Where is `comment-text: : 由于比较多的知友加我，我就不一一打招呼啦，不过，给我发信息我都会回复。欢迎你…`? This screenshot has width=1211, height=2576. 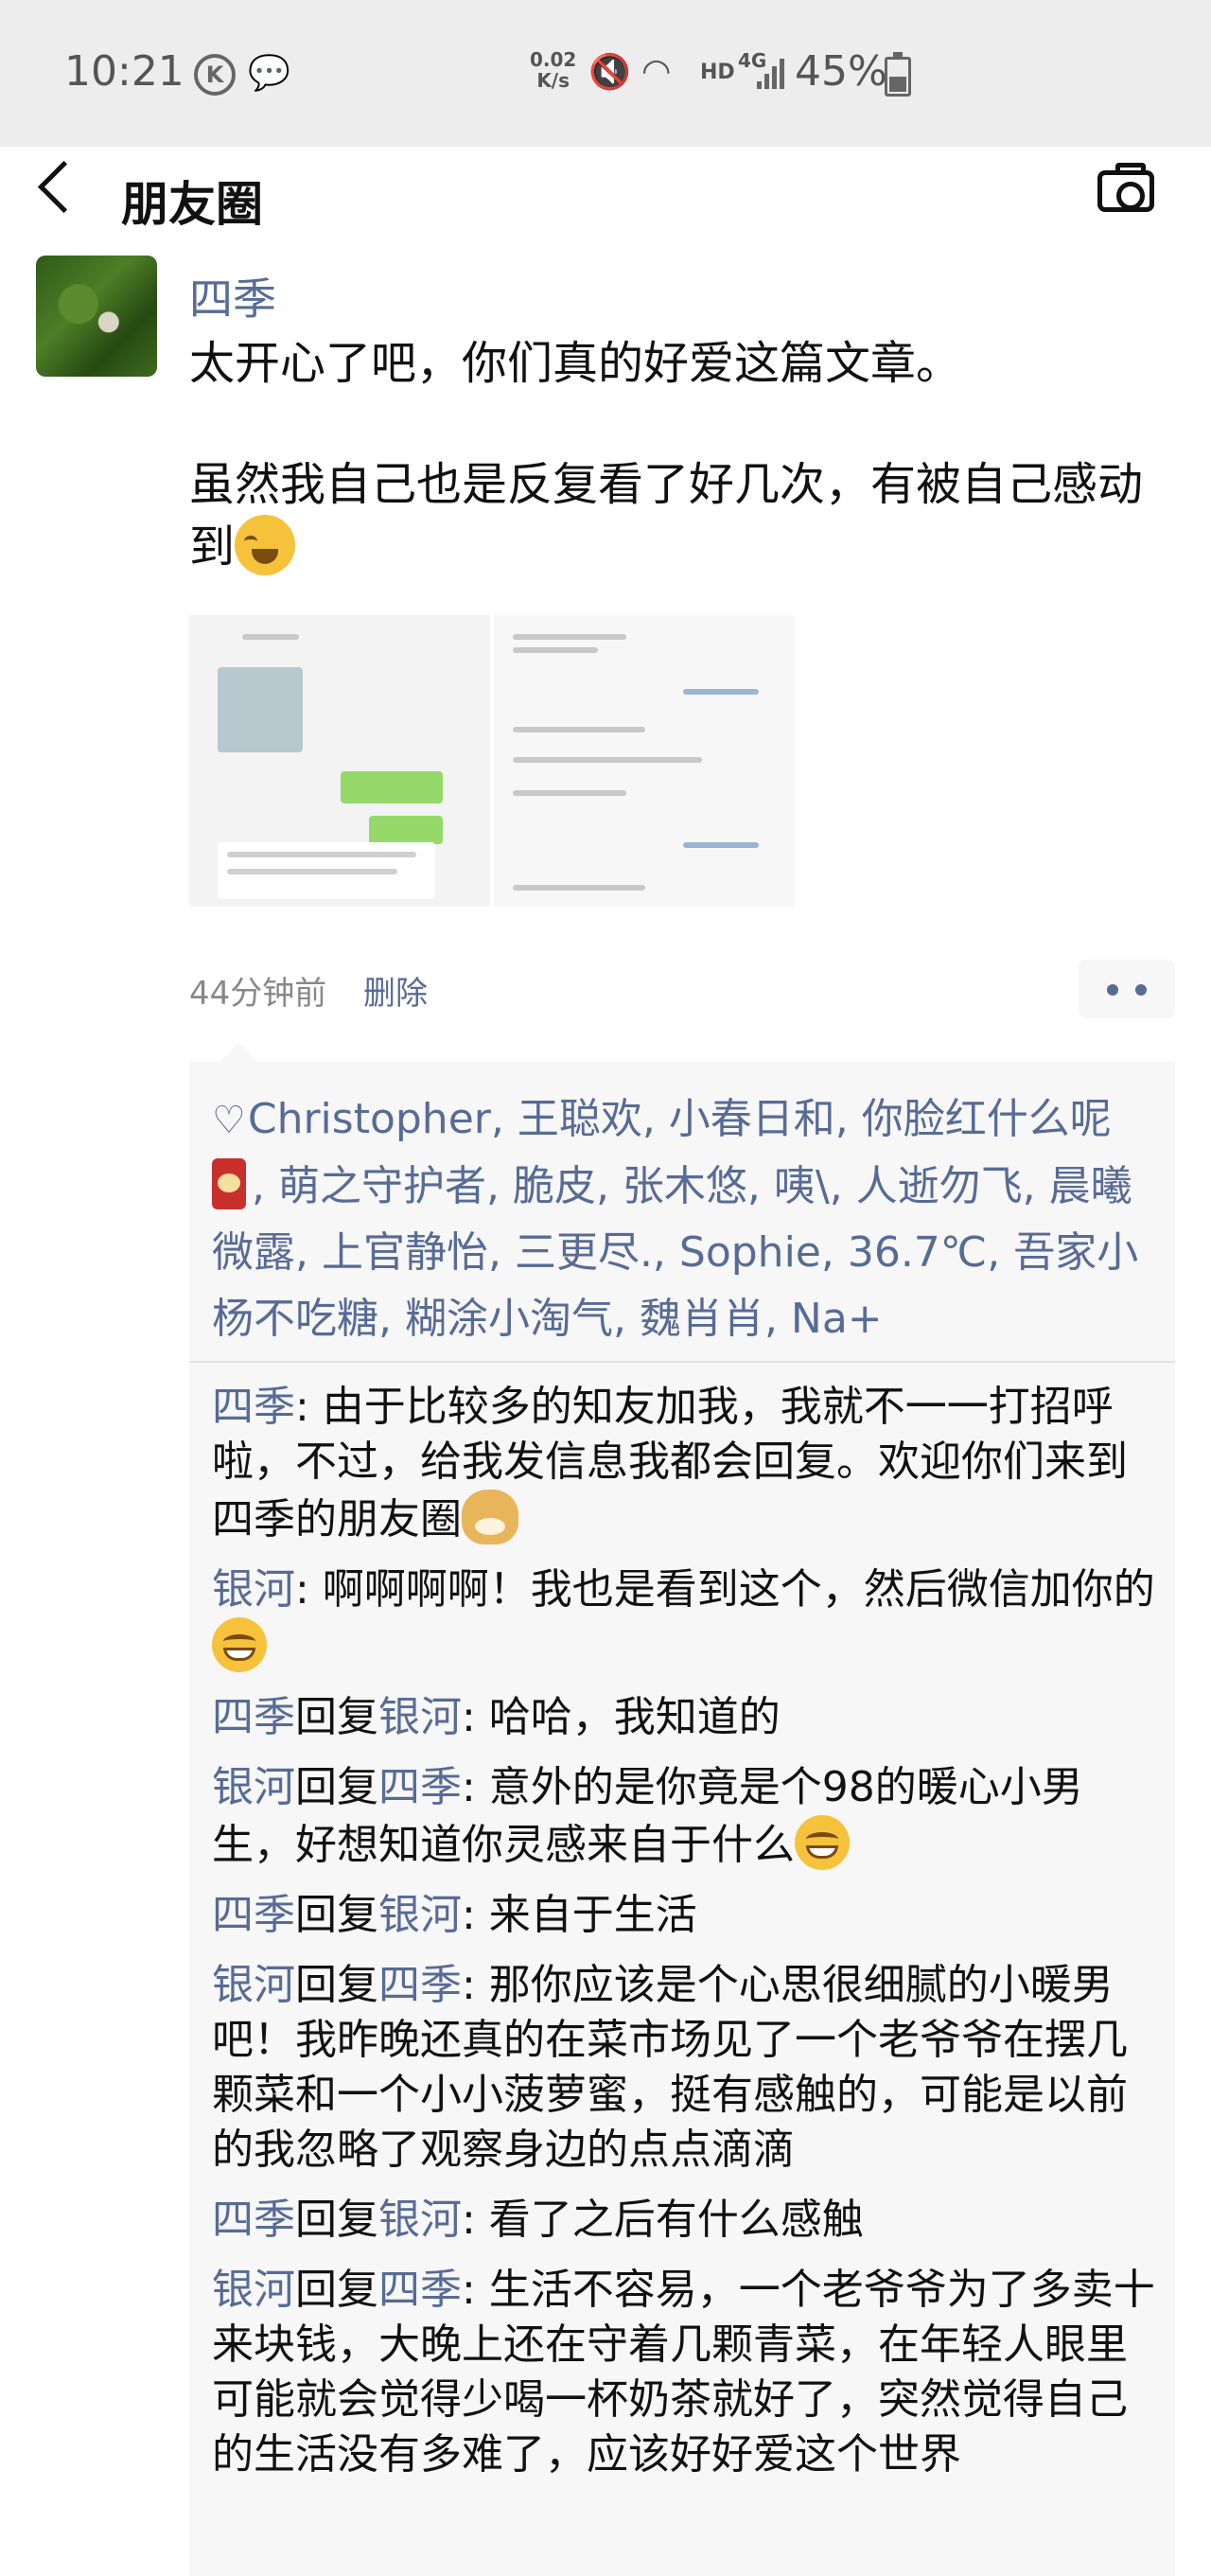
comment-text: : 由于比较多的知友加我，我就不一一打招呼啦，不过，给我发信息我都会回复。欢迎你… is located at coordinates (670, 1463).